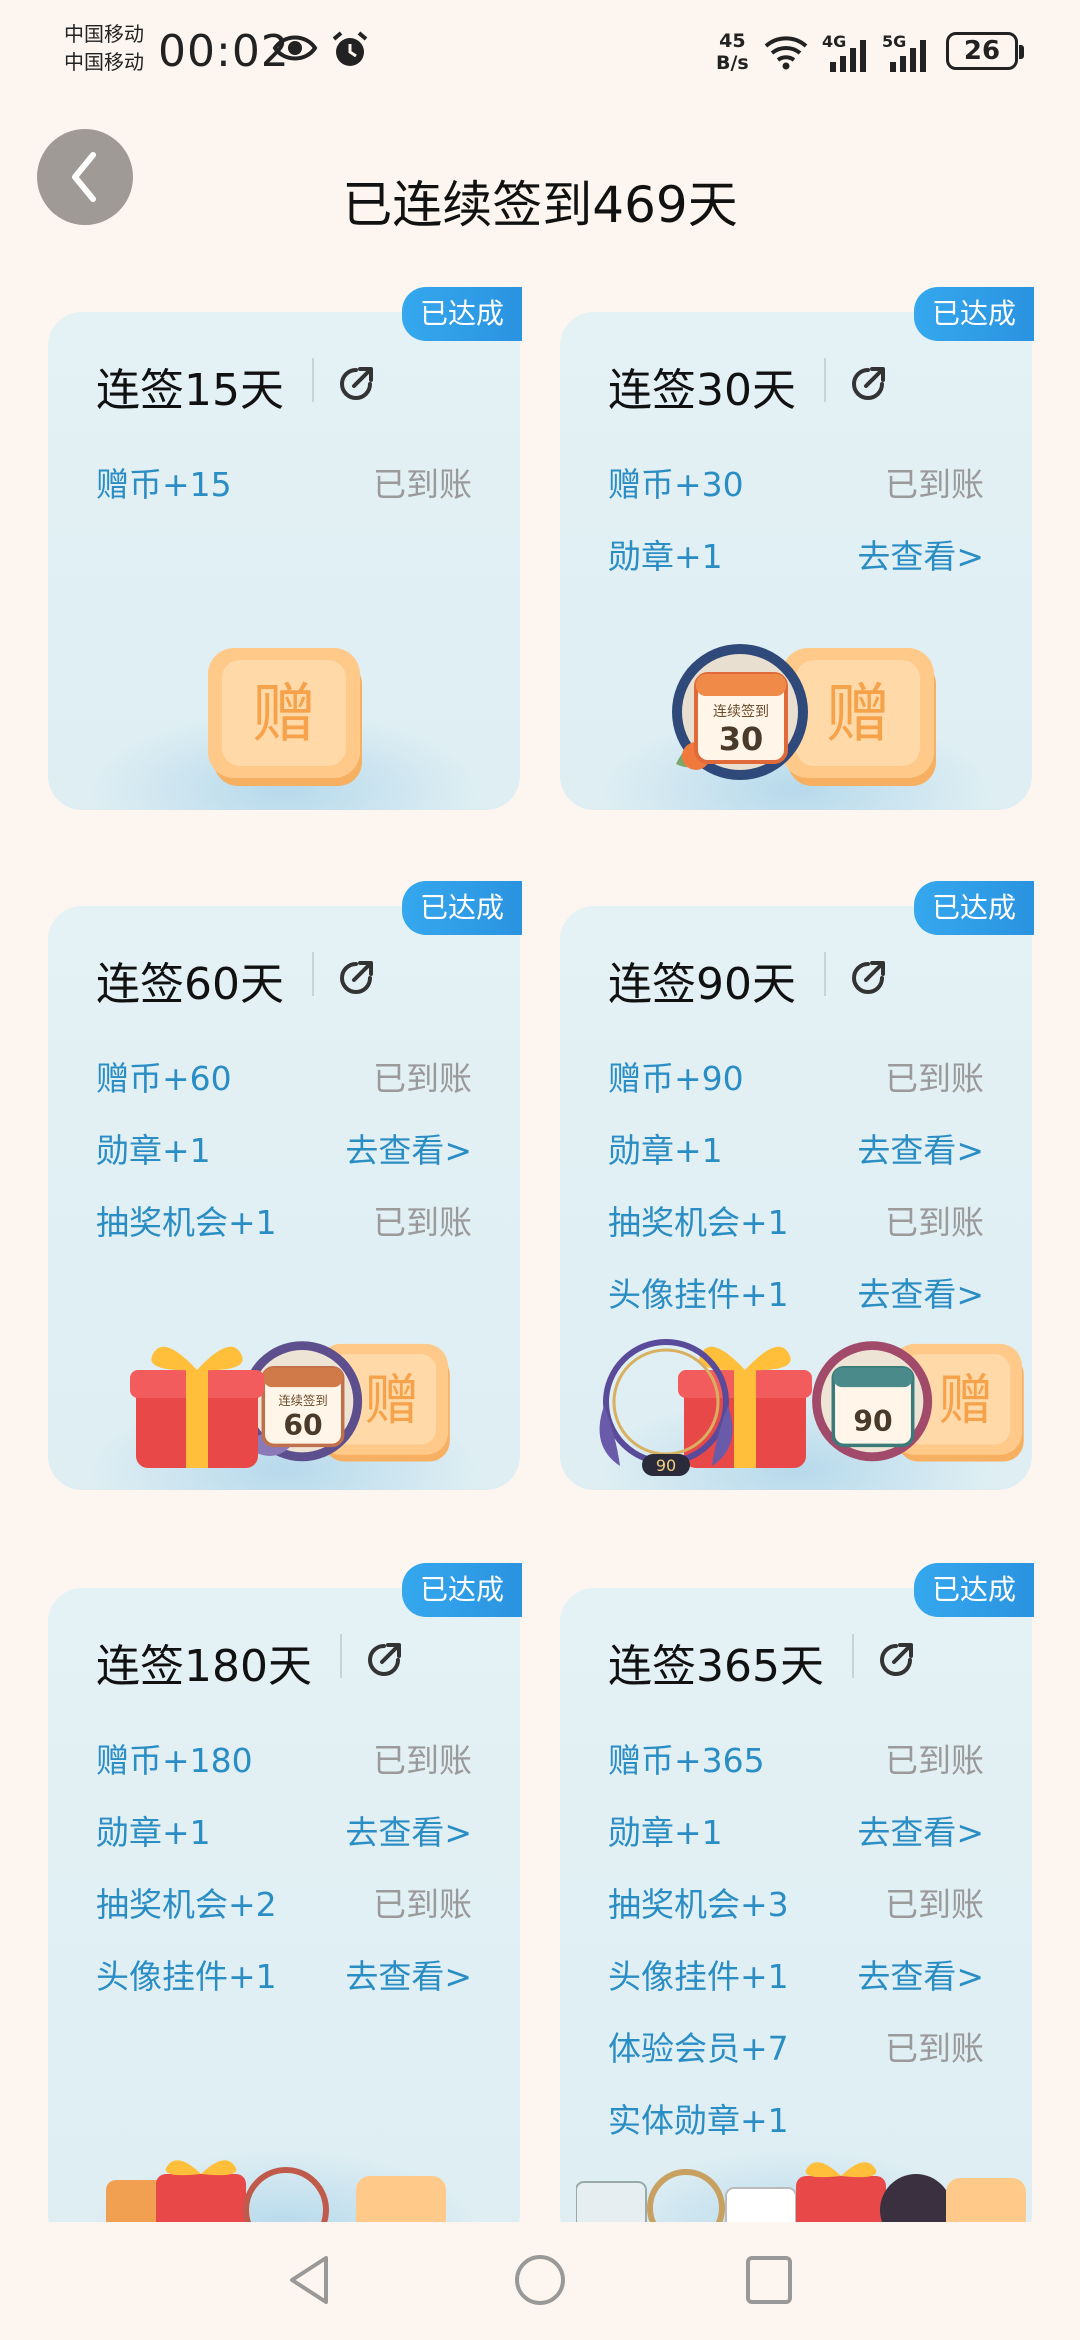  I want to click on reward-row: 抽奖机会+2 已到账, so click(284, 1901).